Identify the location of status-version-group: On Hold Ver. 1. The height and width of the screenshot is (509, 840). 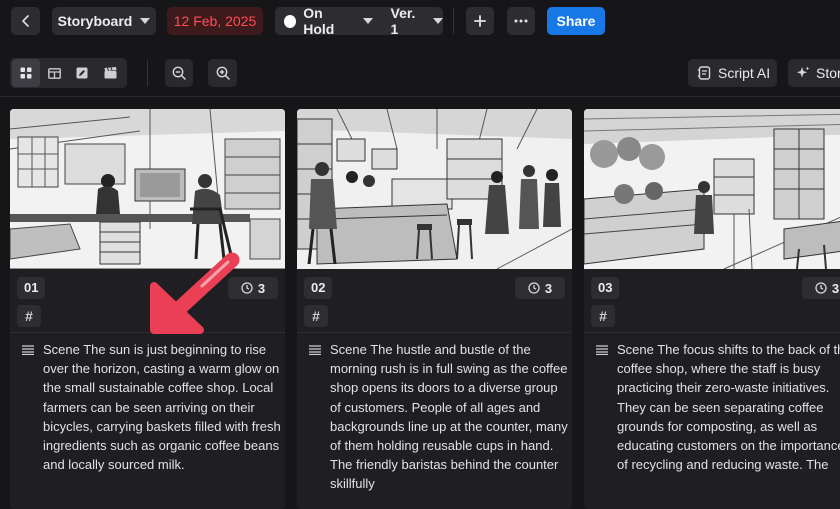
(359, 21).